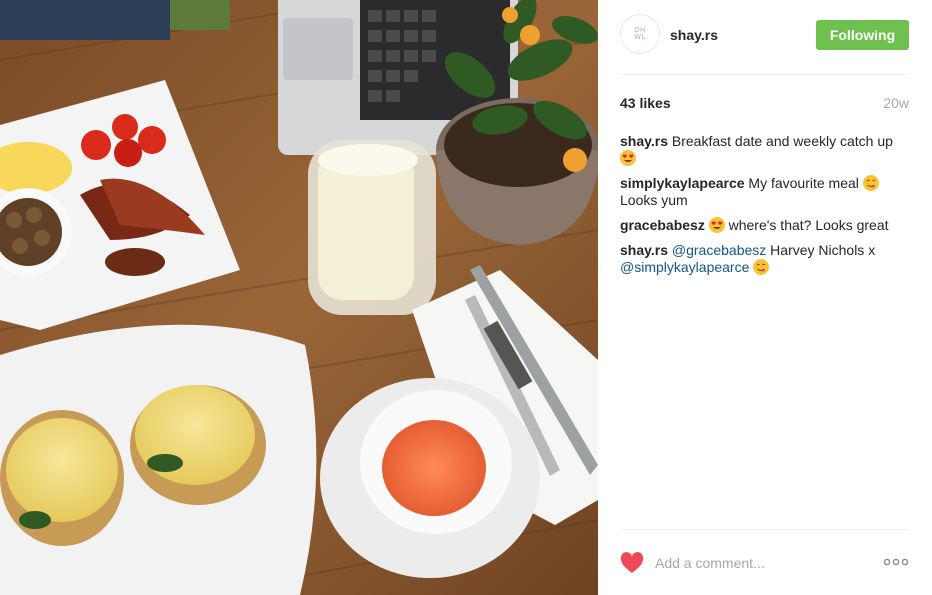  Describe the element at coordinates (862, 35) in the screenshot. I see `following-button: Following` at that location.